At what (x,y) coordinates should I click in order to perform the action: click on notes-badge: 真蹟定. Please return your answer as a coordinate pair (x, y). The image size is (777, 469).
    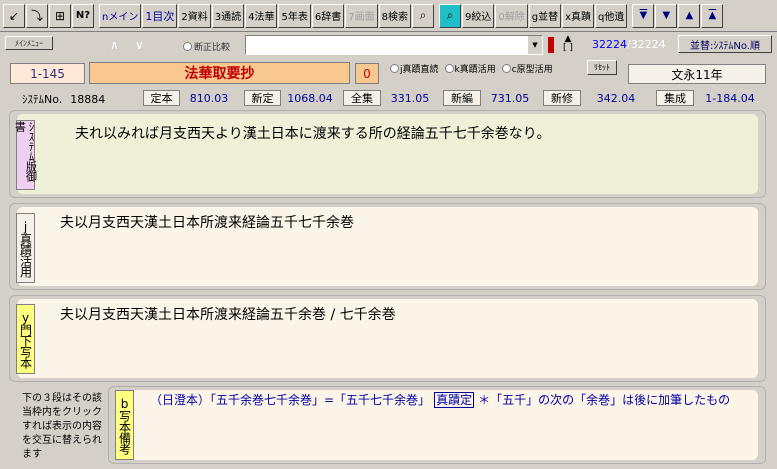
    Looking at the image, I should click on (454, 400).